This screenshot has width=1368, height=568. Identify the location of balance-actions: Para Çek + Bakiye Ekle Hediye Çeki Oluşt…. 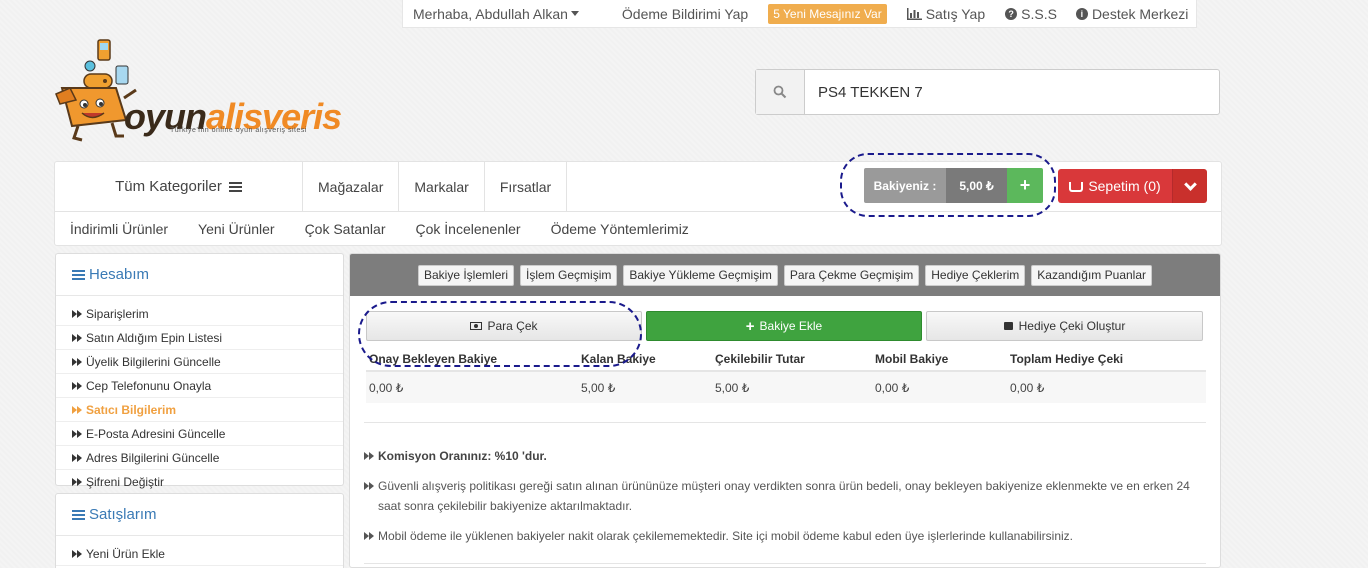
(784, 326).